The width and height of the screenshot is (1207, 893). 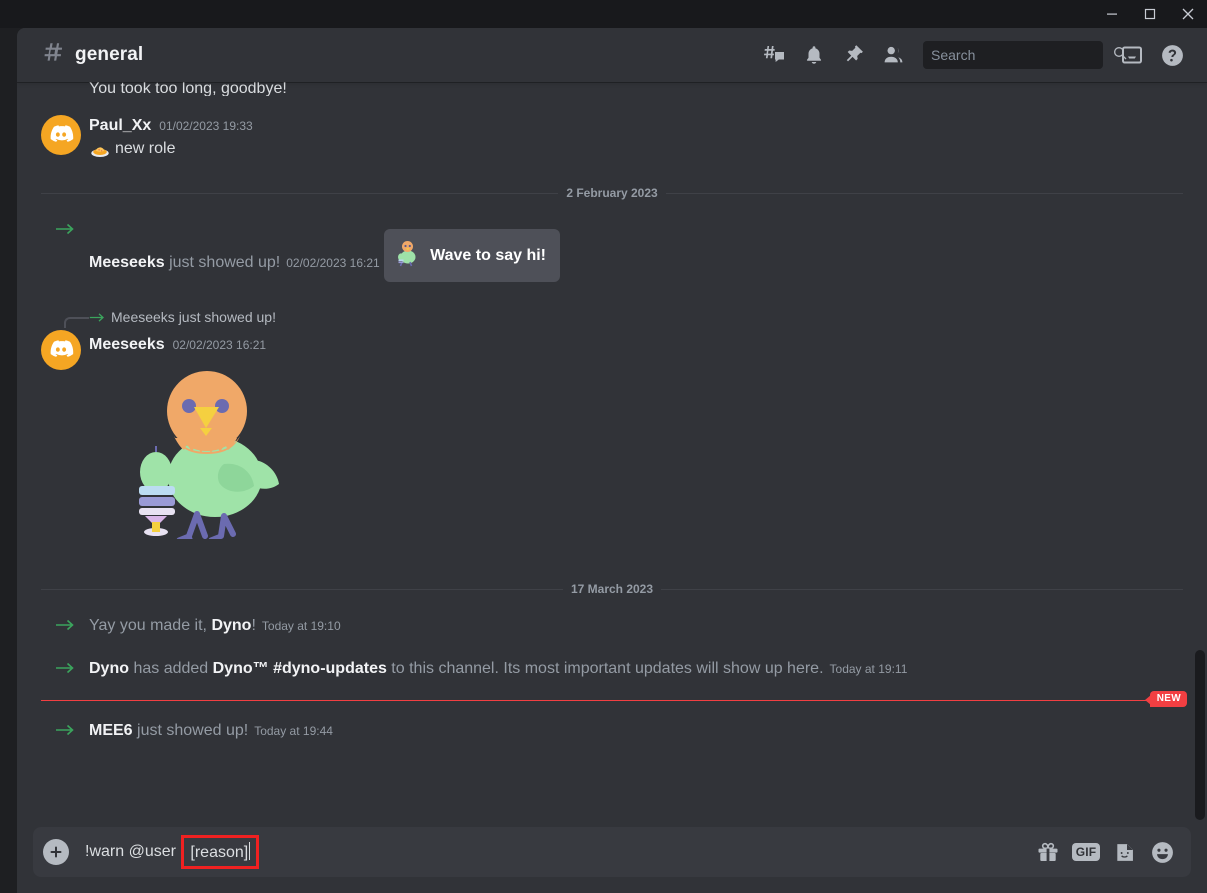 What do you see at coordinates (588, 317) in the screenshot?
I see `reply-reference: Meeseeks just showed up!` at bounding box center [588, 317].